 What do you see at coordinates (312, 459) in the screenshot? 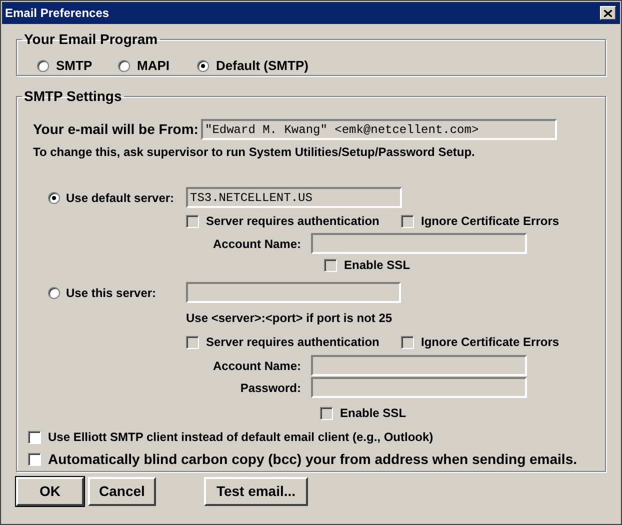
I see `checkbox-label: Automatically blind carbon copy (bcc) your from address when sending emails.` at bounding box center [312, 459].